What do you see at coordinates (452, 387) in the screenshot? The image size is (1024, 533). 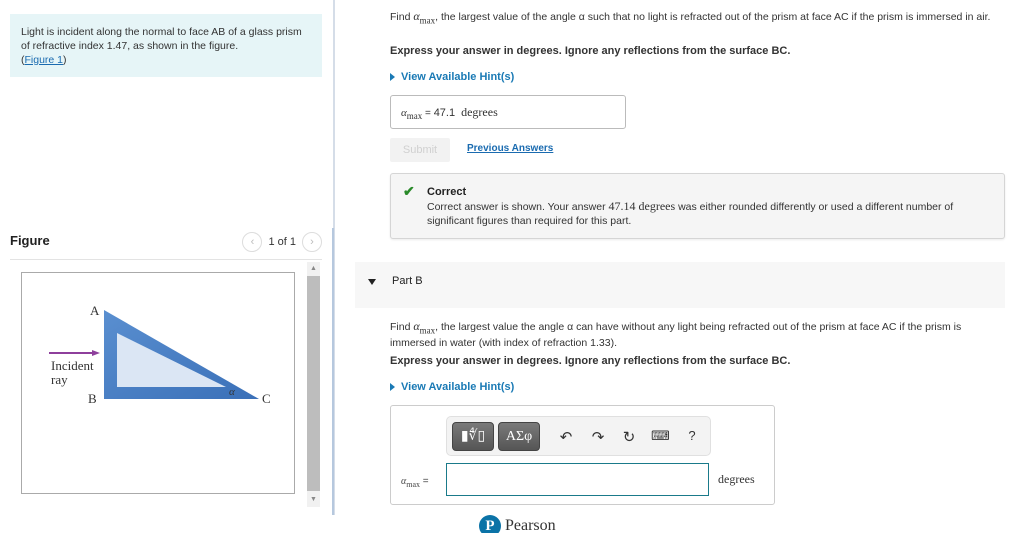 I see `part-b-hint-toggle: View Available Hint(s)` at bounding box center [452, 387].